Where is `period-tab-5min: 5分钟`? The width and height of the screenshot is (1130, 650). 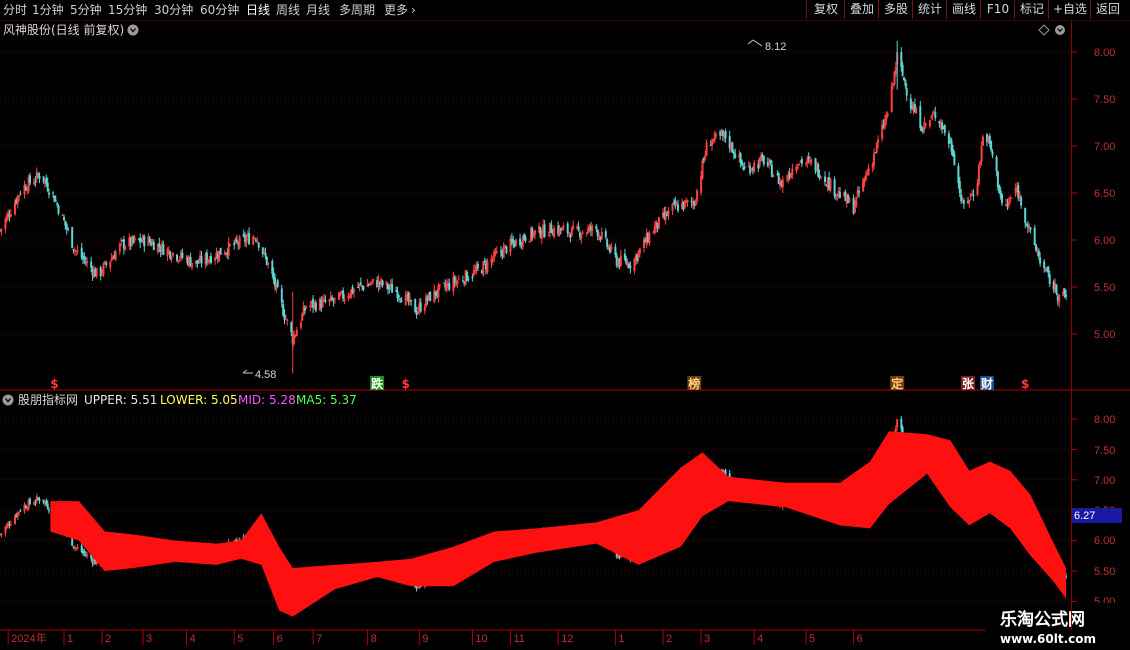
period-tab-5min: 5分钟 is located at coordinates (86, 10).